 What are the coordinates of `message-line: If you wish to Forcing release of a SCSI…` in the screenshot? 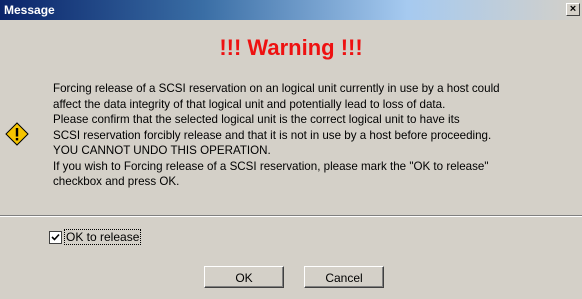 It's located at (271, 166).